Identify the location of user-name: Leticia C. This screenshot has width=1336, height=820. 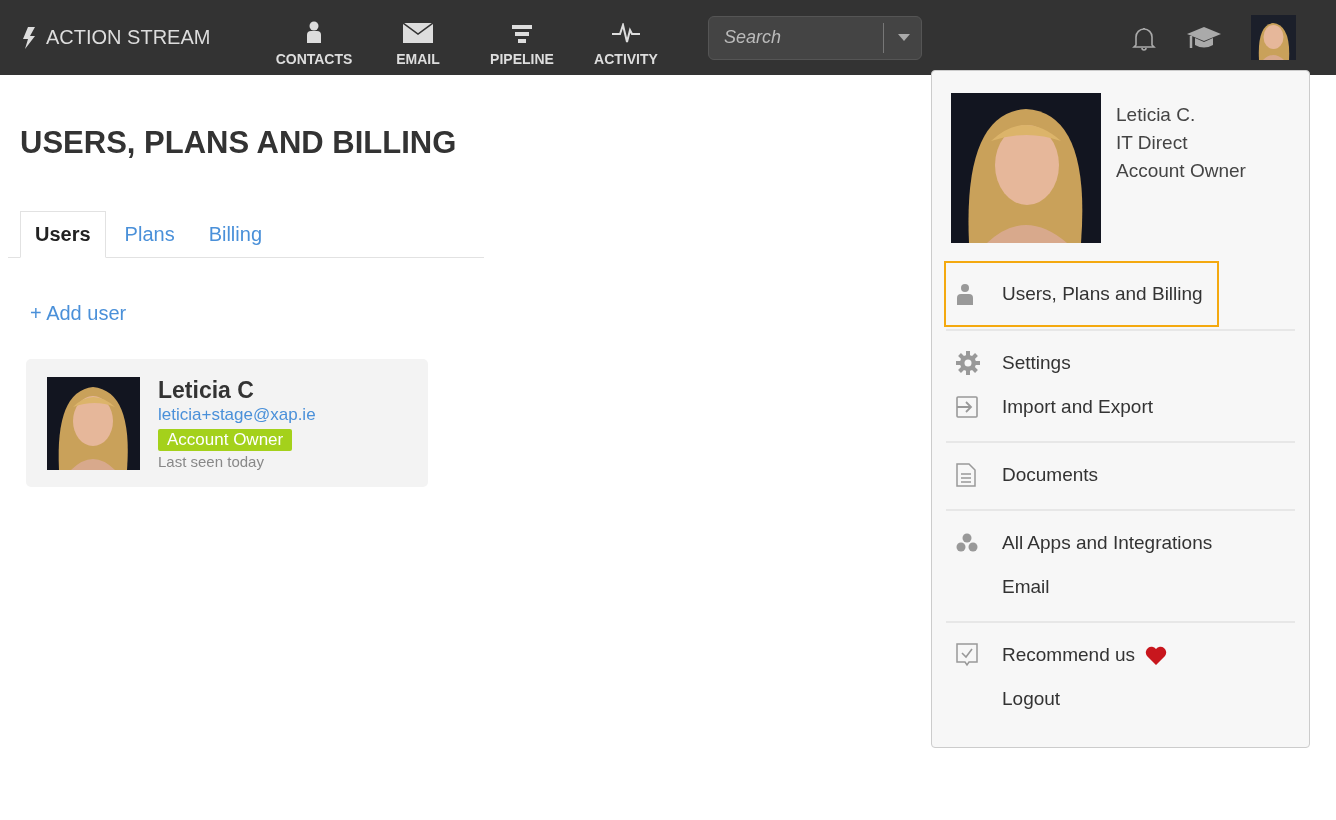
(206, 390).